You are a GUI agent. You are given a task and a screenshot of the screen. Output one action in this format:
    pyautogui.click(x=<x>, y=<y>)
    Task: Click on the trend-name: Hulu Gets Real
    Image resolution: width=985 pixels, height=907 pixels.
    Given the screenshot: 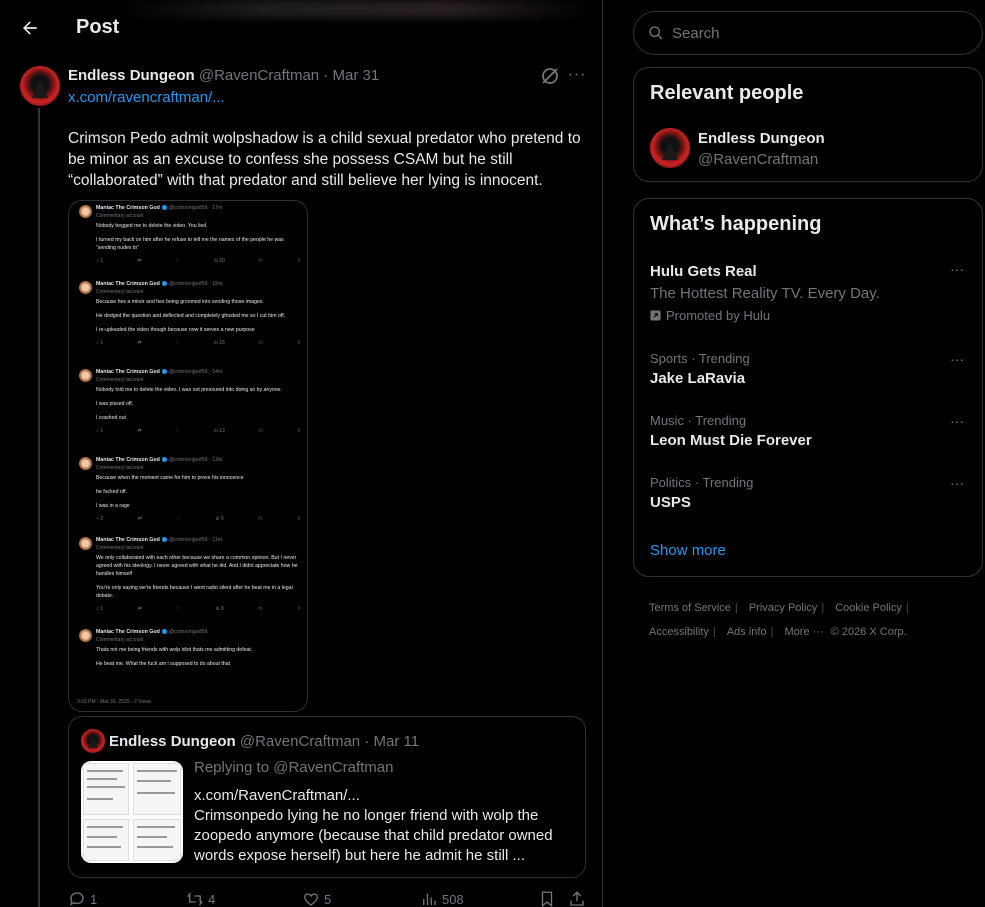 What is the action you would take?
    pyautogui.click(x=703, y=271)
    